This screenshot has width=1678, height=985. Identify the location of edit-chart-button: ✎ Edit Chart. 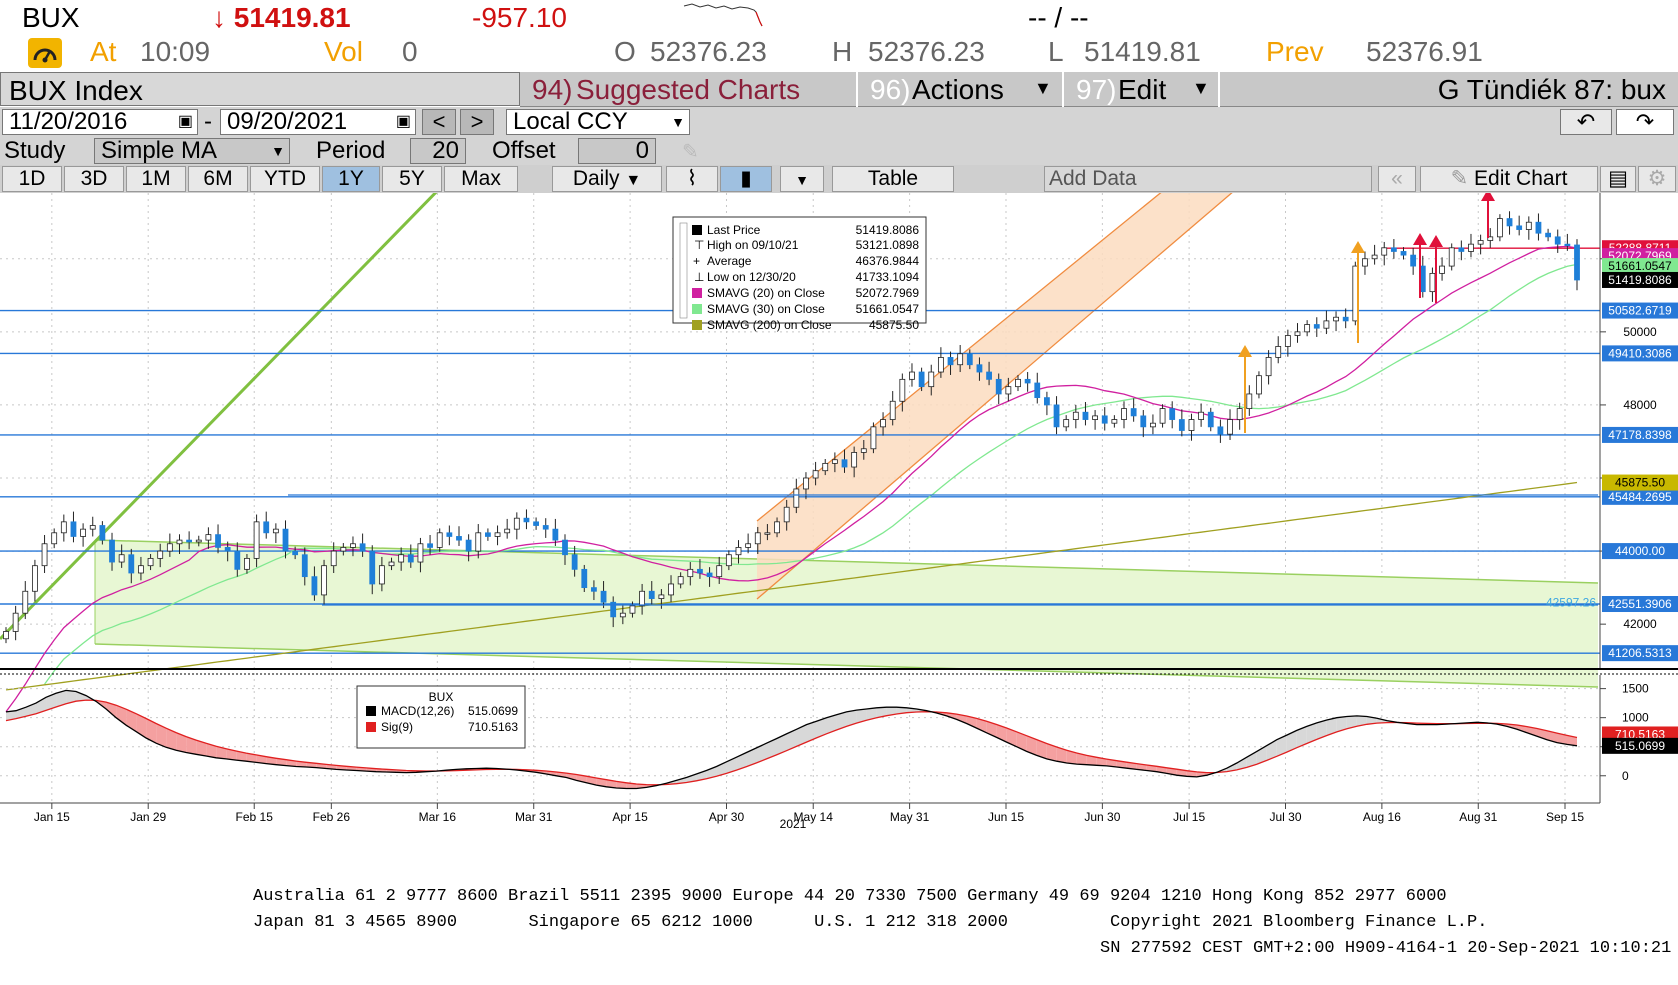
(1509, 179).